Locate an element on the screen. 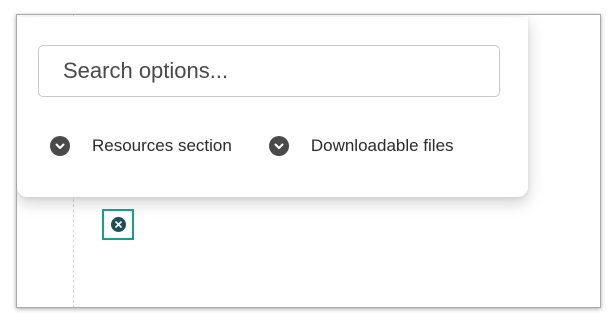 The width and height of the screenshot is (616, 320). close-circle-icon is located at coordinates (118, 224).